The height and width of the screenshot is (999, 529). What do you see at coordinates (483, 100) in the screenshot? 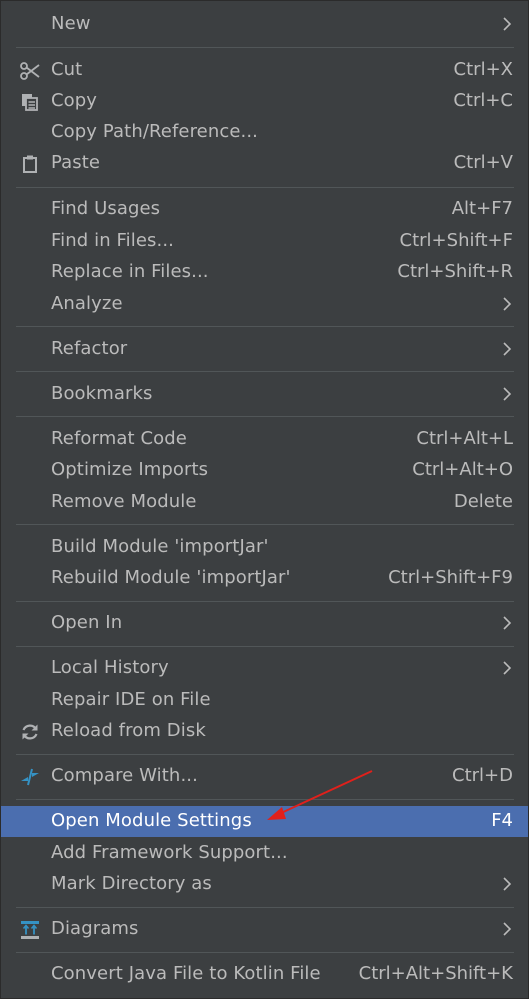
I see `menu-item-shortcut: Ctrl+C` at bounding box center [483, 100].